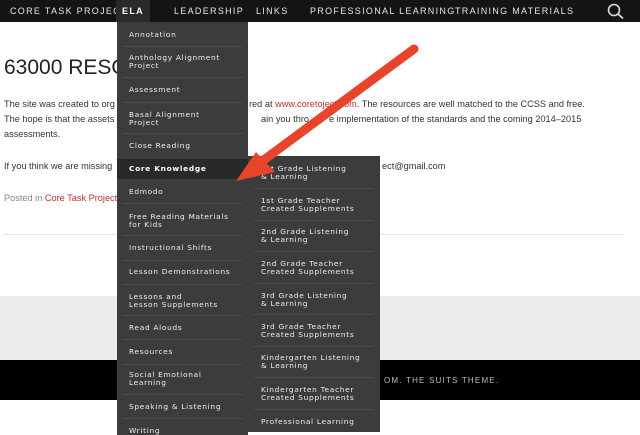 This screenshot has width=640, height=435. I want to click on menu-resources: Resources, so click(182, 352).